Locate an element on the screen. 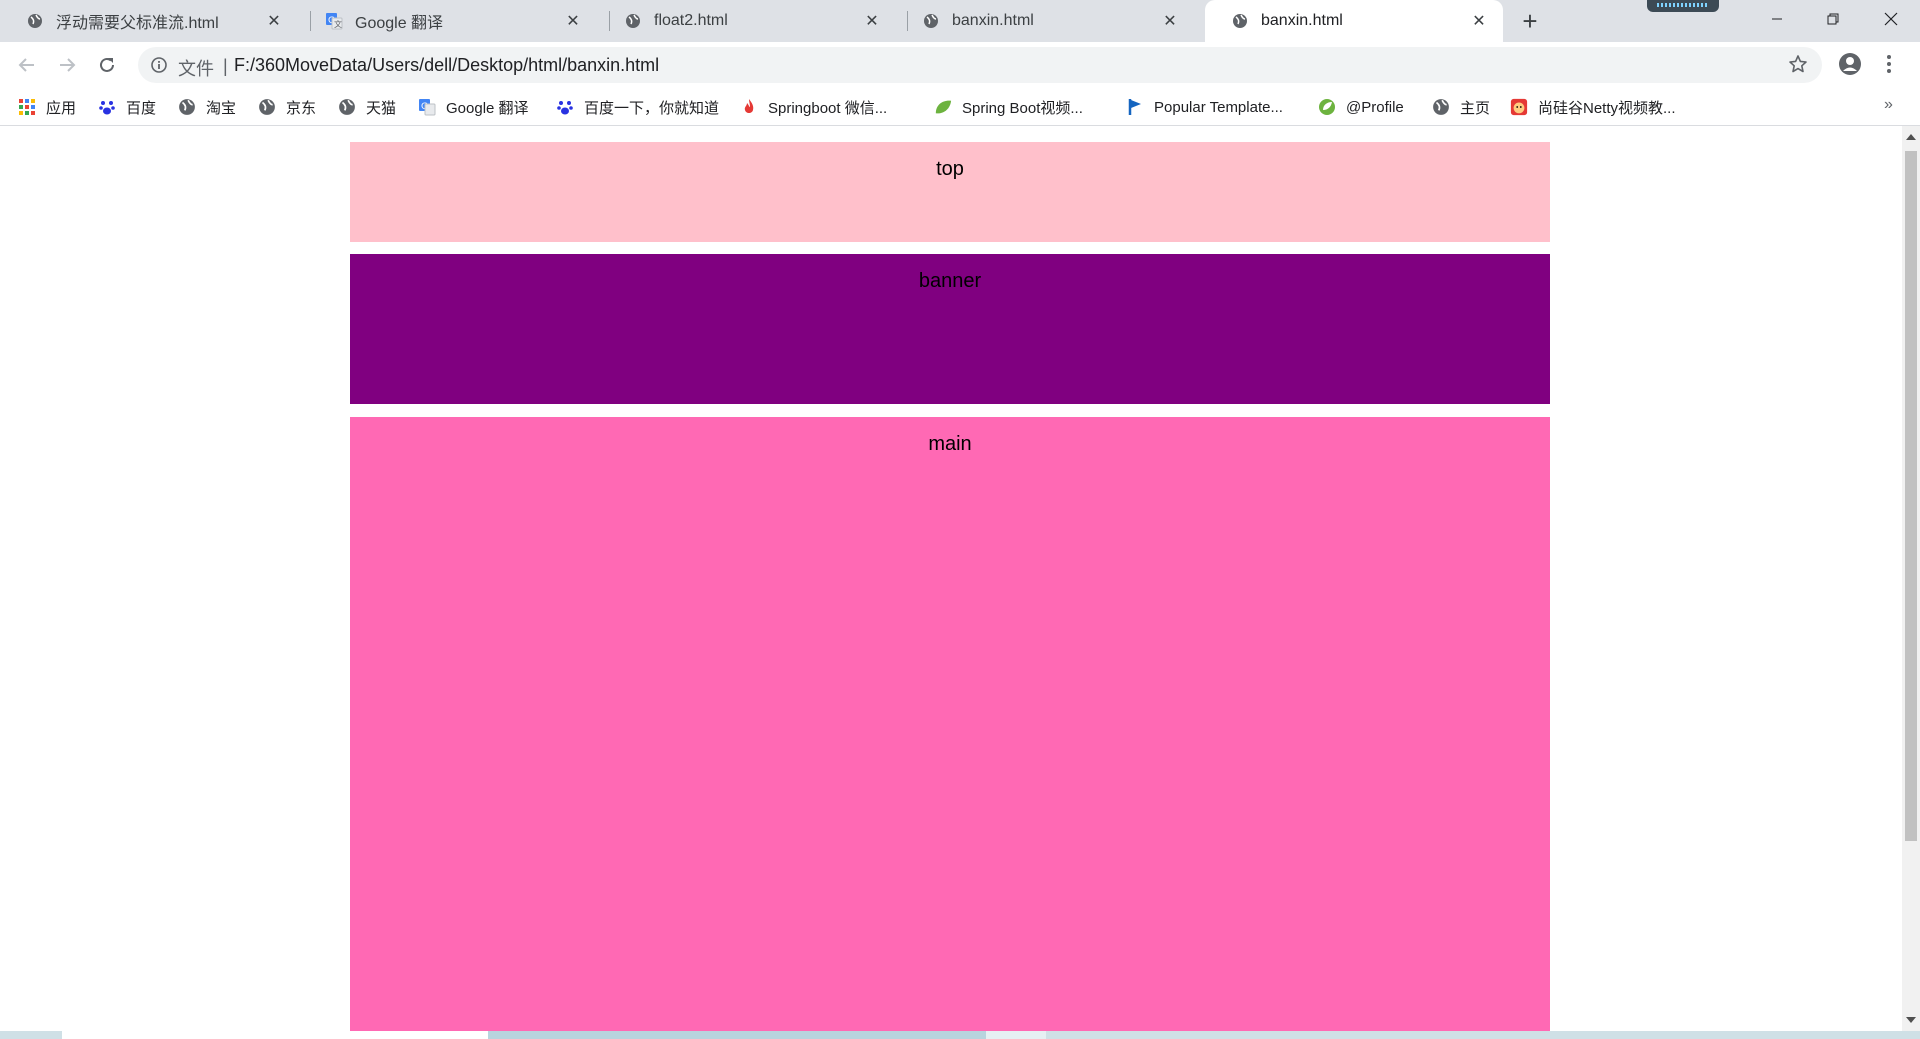 This screenshot has width=1920, height=1039. bookmark-taobao: 淘宝 is located at coordinates (207, 107).